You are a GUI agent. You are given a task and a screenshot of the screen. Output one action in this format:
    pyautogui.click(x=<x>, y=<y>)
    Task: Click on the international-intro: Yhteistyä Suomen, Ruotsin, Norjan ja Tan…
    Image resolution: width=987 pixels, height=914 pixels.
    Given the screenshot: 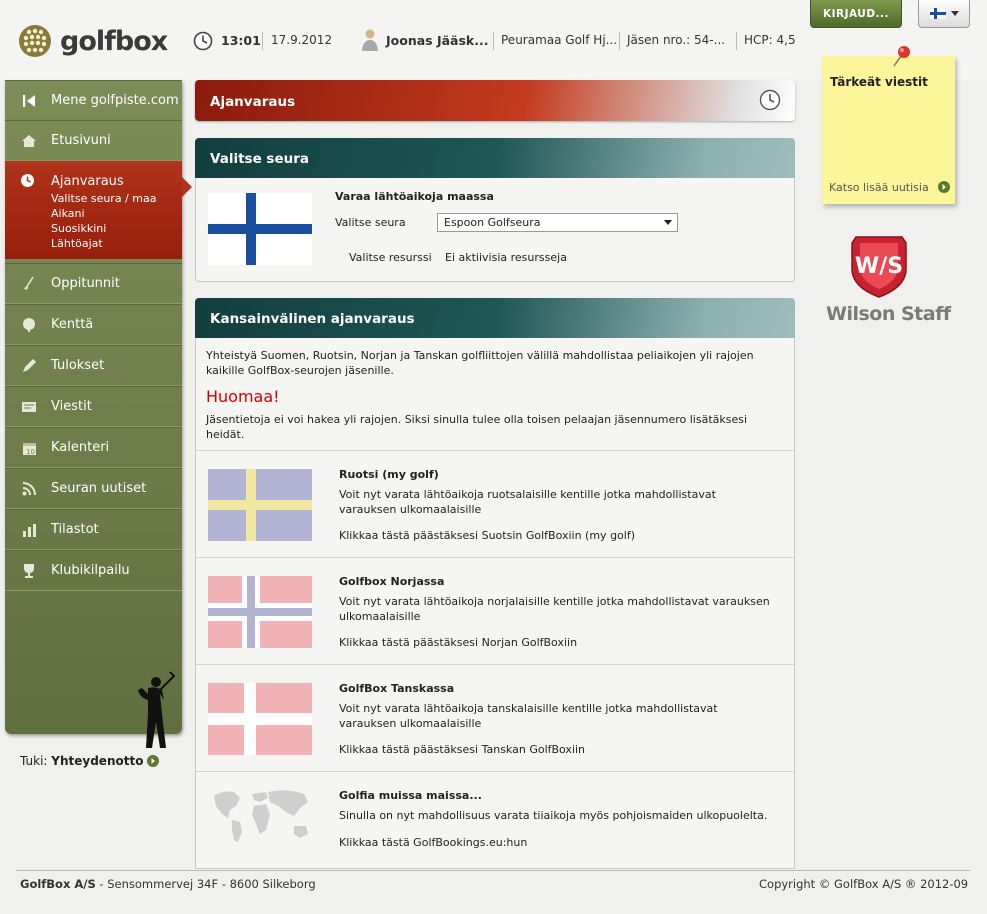 What is the action you would take?
    pyautogui.click(x=480, y=363)
    